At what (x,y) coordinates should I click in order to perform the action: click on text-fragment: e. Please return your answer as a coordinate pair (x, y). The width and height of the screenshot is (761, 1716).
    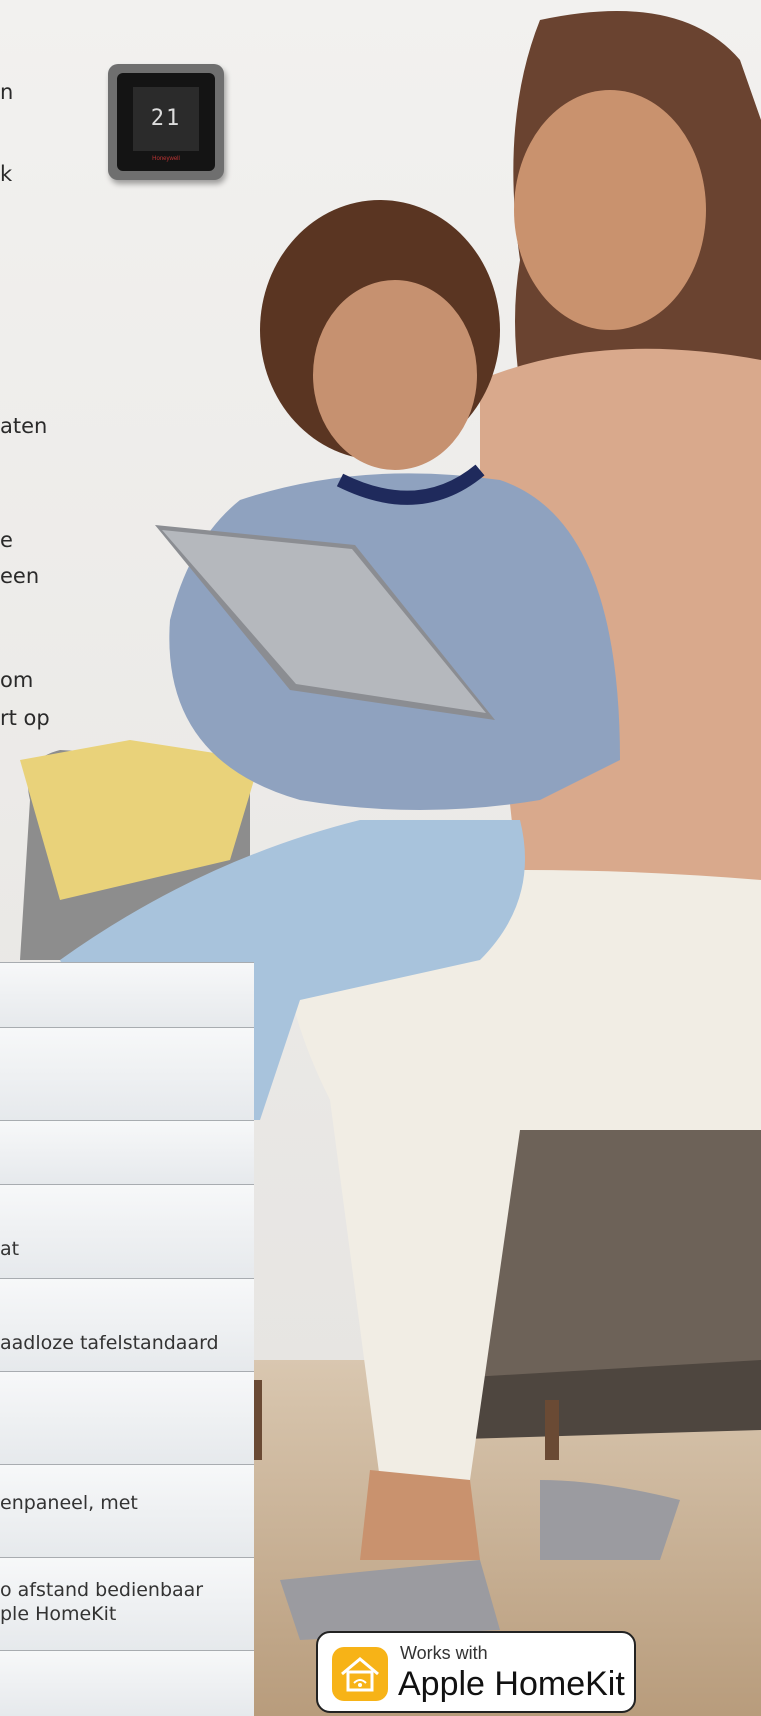
    Looking at the image, I should click on (6, 540).